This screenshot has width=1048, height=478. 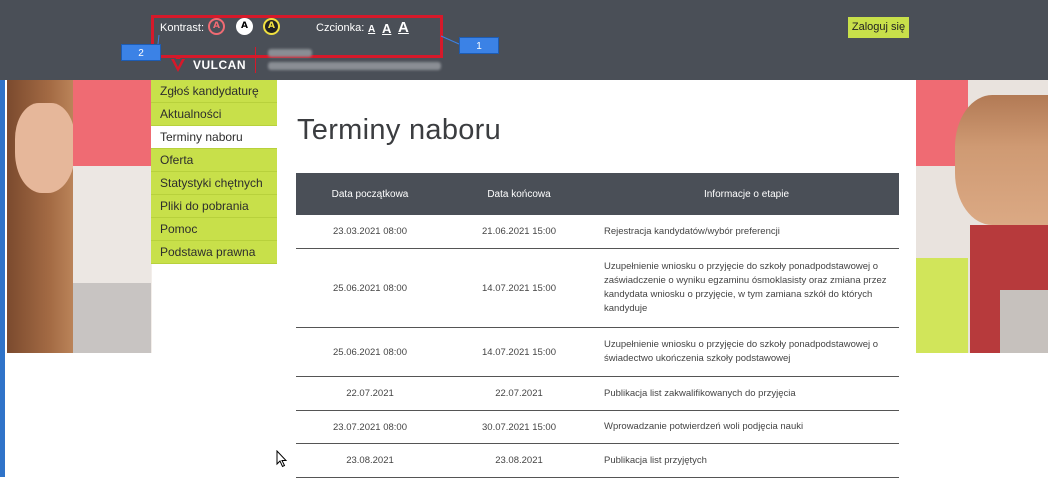 What do you see at coordinates (370, 427) in the screenshot?
I see `cell-start-date: 23.07.2021 08:00` at bounding box center [370, 427].